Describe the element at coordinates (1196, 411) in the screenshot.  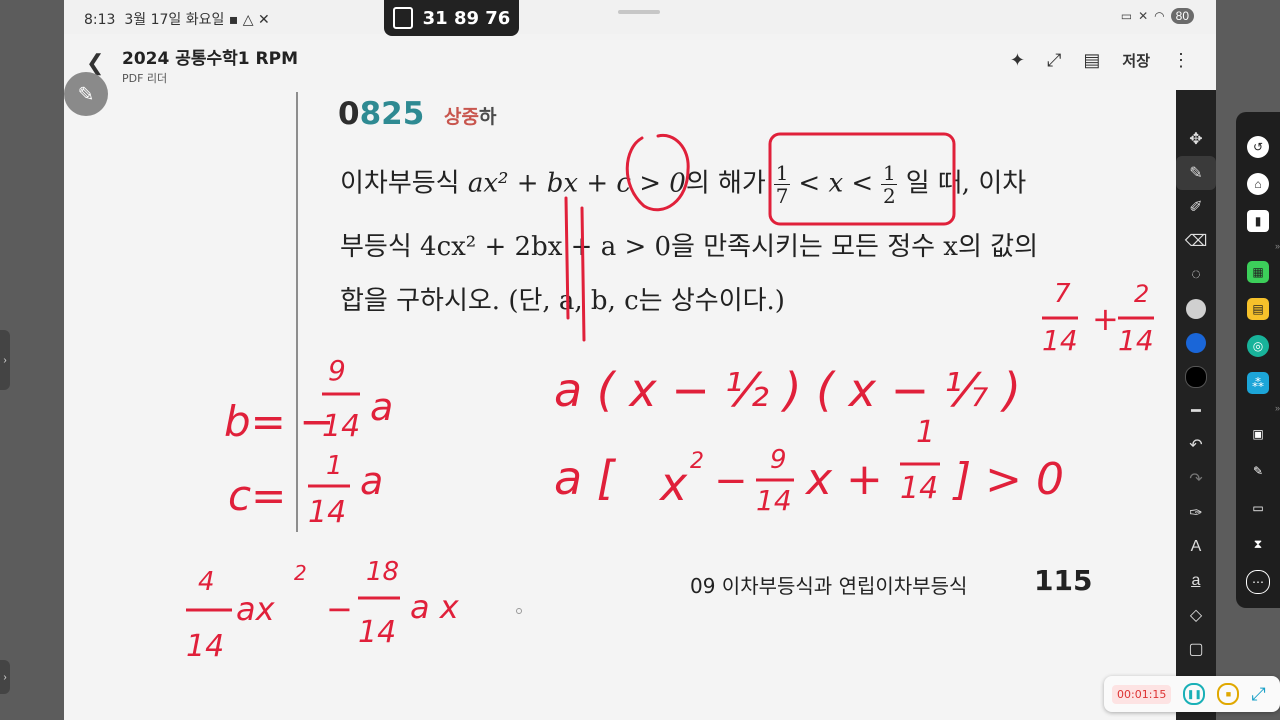
I see `stroke-width-icon: ━` at that location.